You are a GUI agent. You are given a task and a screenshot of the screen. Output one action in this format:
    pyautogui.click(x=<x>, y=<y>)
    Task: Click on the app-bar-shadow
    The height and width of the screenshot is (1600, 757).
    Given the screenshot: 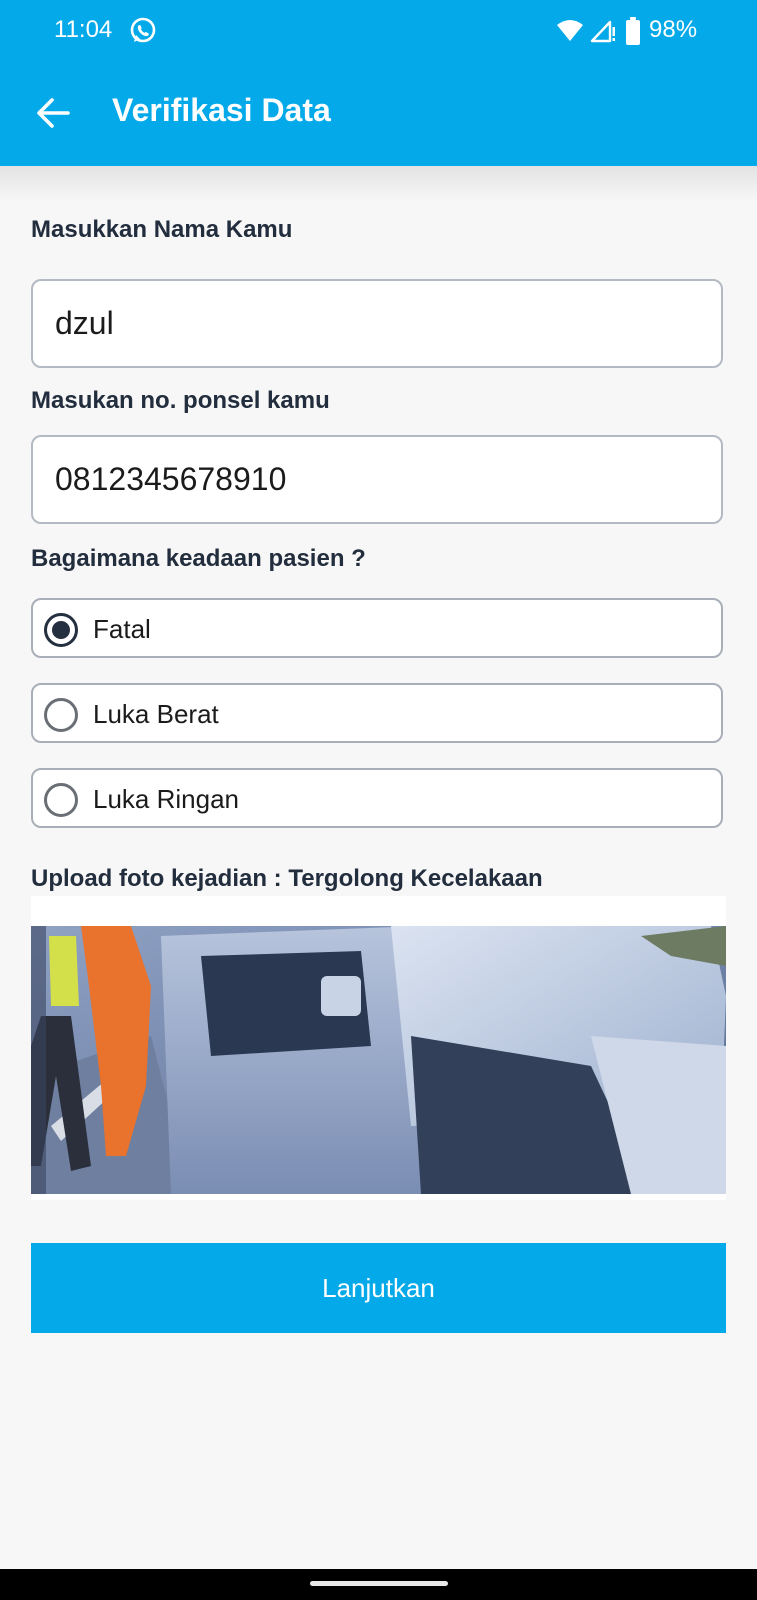 What is the action you would take?
    pyautogui.click(x=378, y=184)
    